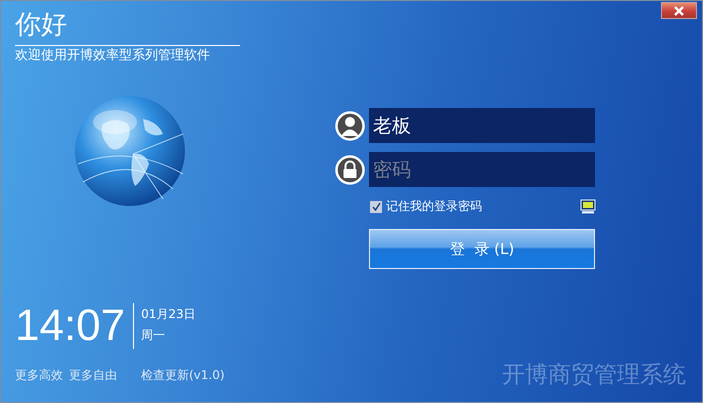  What do you see at coordinates (594, 375) in the screenshot?
I see `brand-title: 开博商贸管理系统` at bounding box center [594, 375].